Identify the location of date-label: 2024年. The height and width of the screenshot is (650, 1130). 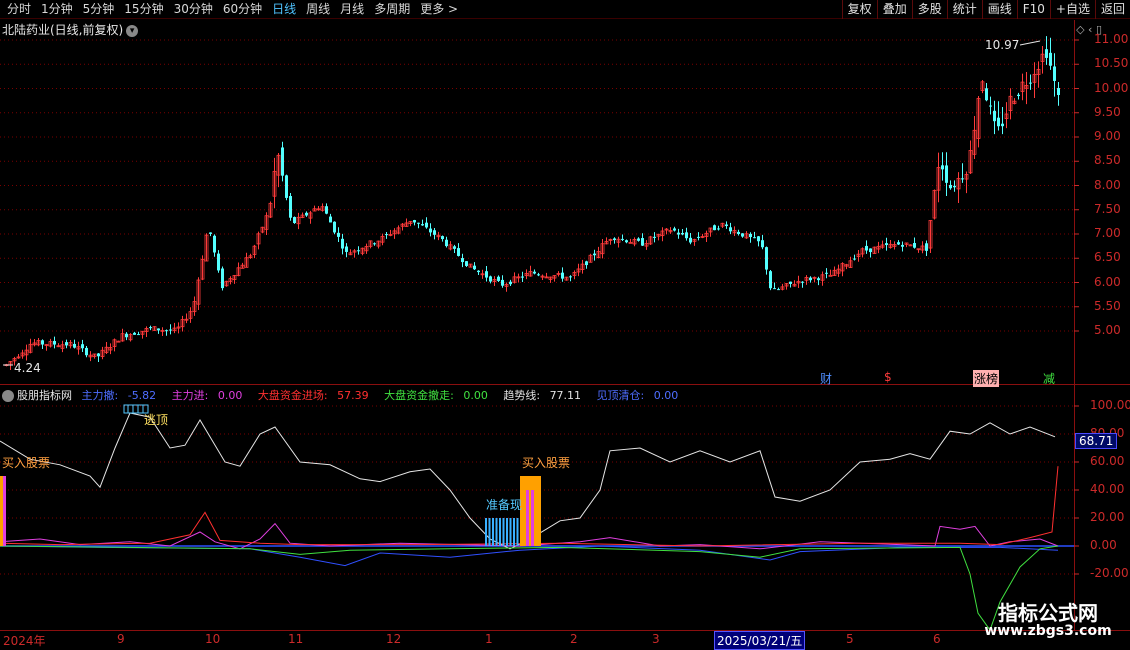
(24, 641).